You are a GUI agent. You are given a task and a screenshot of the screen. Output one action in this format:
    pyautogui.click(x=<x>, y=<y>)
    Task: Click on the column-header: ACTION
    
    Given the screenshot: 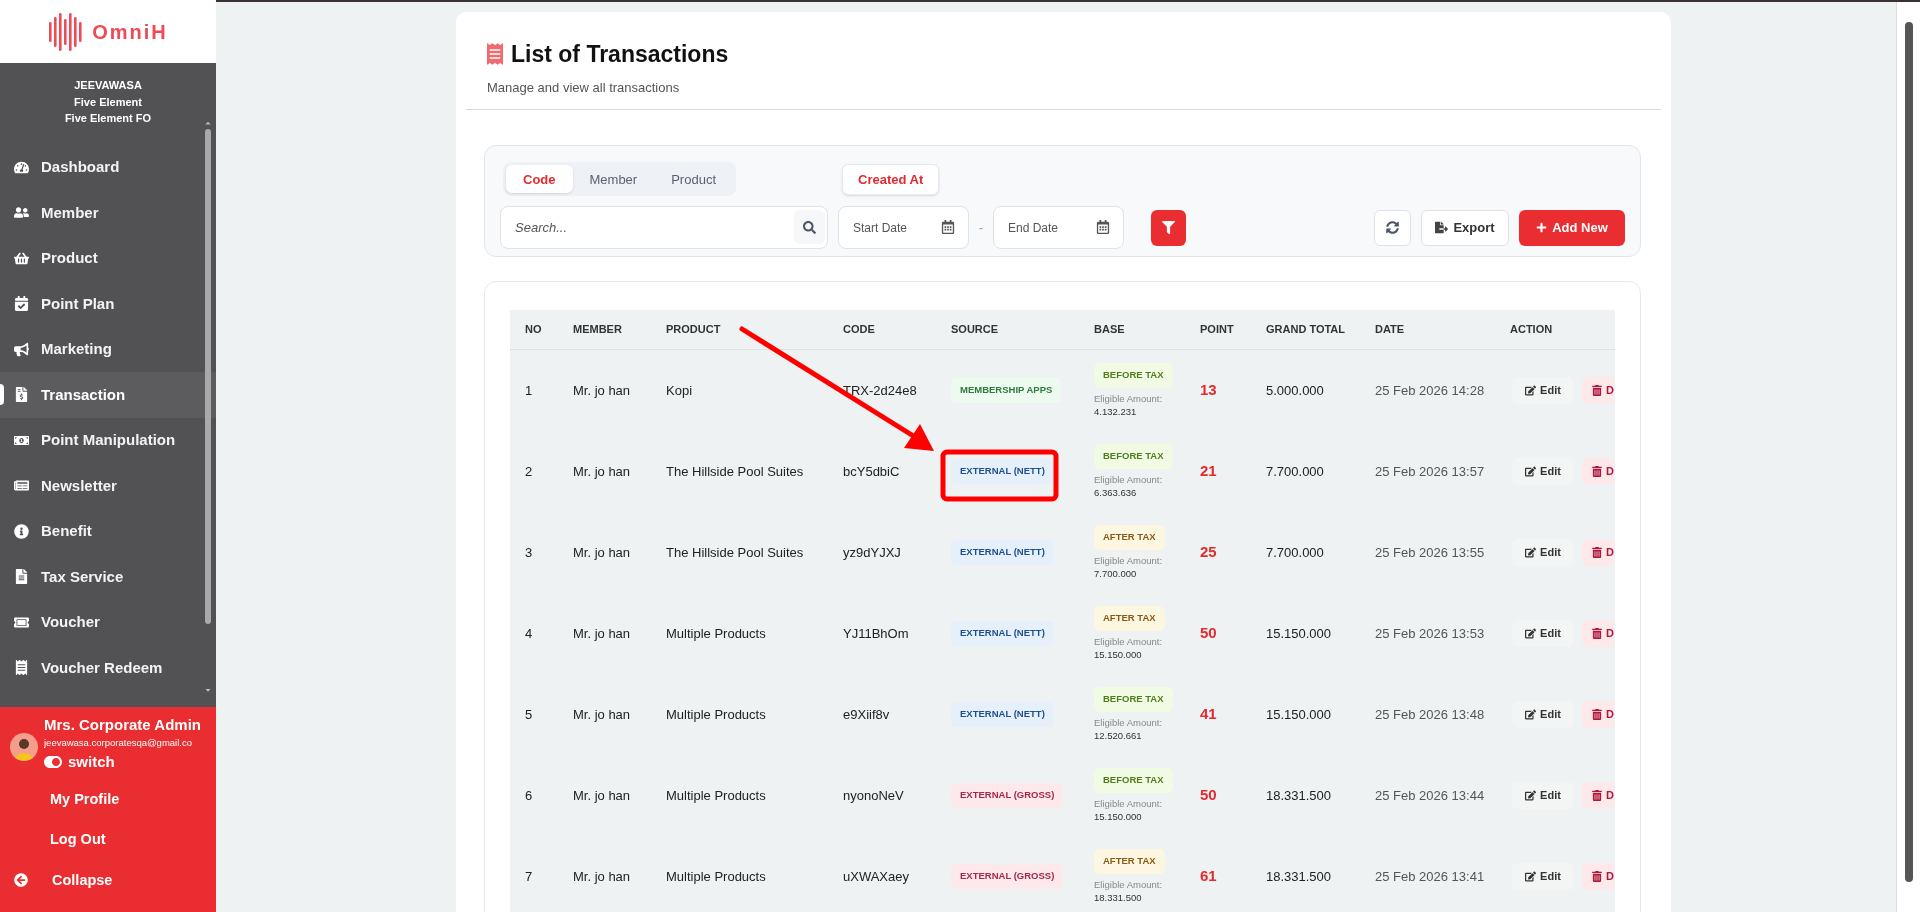 What is the action you would take?
    pyautogui.click(x=1531, y=330)
    